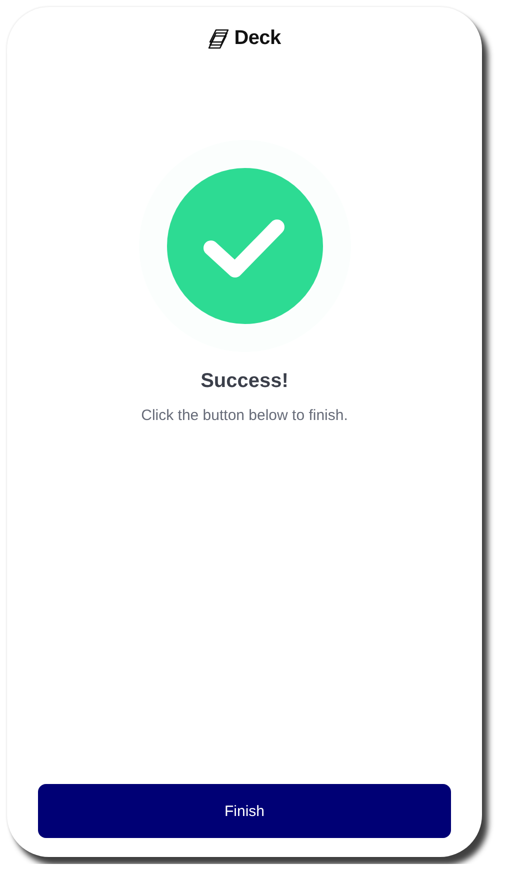  I want to click on success-title: Success!, so click(244, 381).